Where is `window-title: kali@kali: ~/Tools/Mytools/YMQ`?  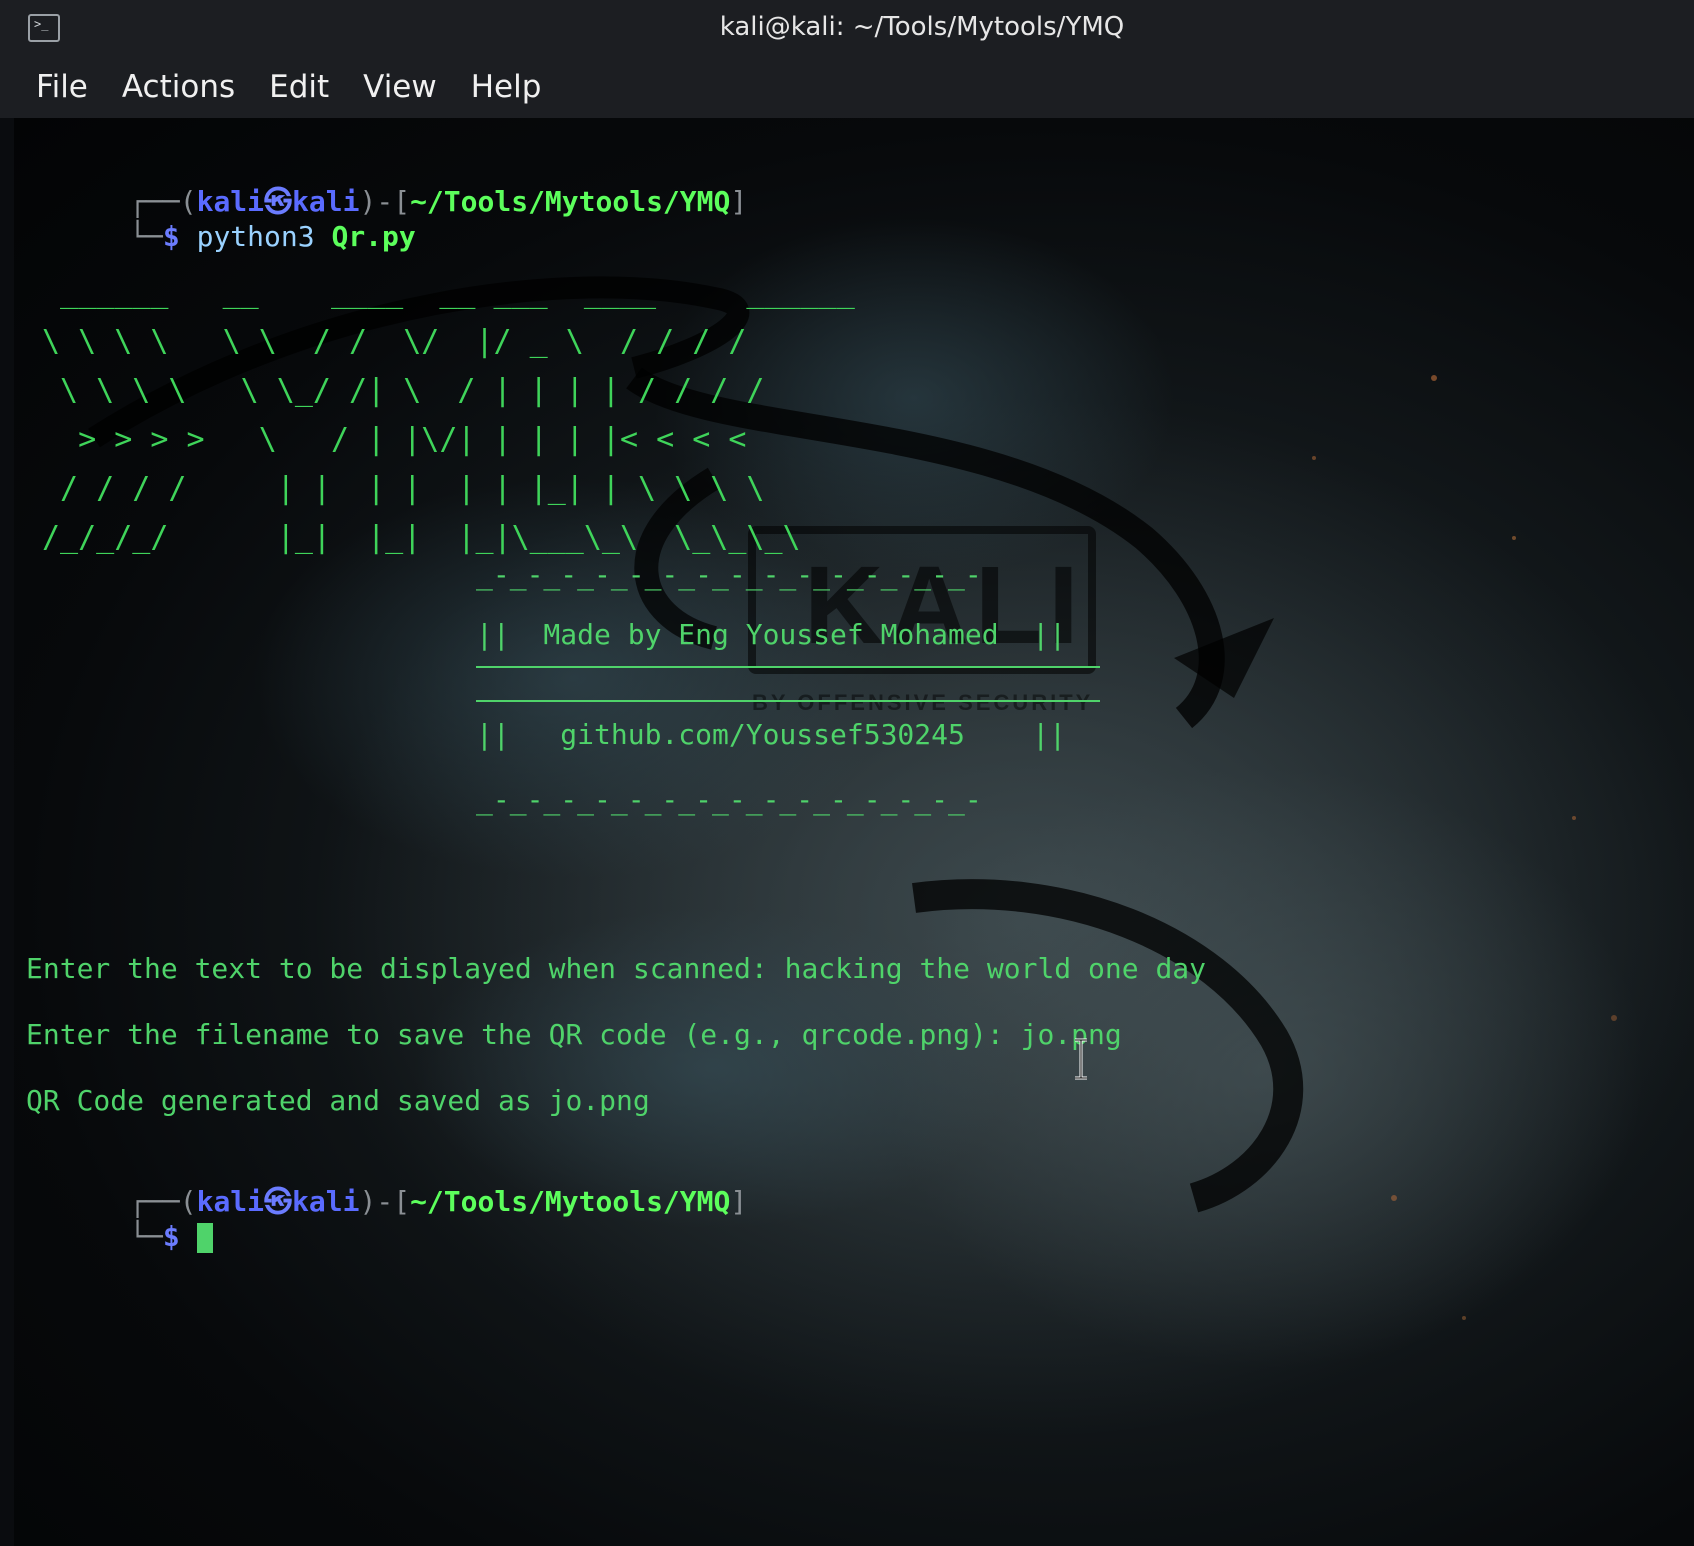 window-title: kali@kali: ~/Tools/Mytools/YMQ is located at coordinates (922, 27).